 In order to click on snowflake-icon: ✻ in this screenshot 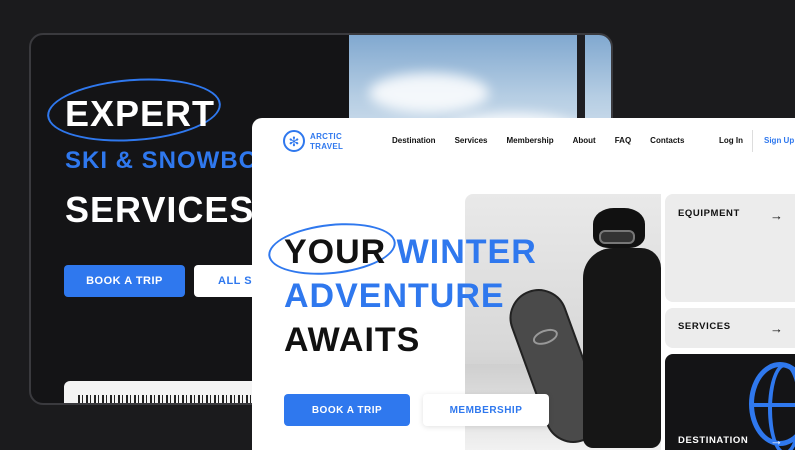, I will do `click(294, 141)`.